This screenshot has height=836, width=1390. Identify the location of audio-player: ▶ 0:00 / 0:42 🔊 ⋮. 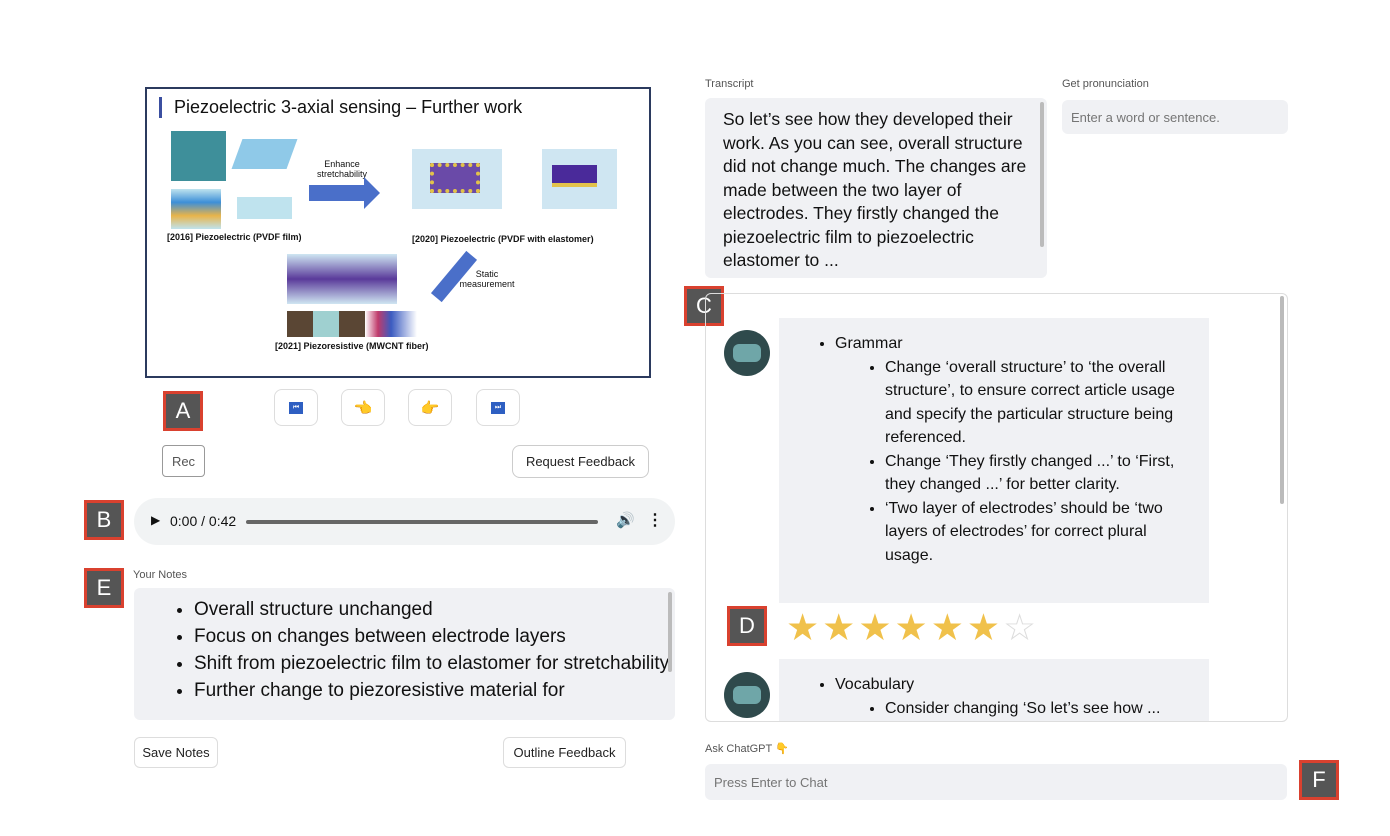
(404, 521).